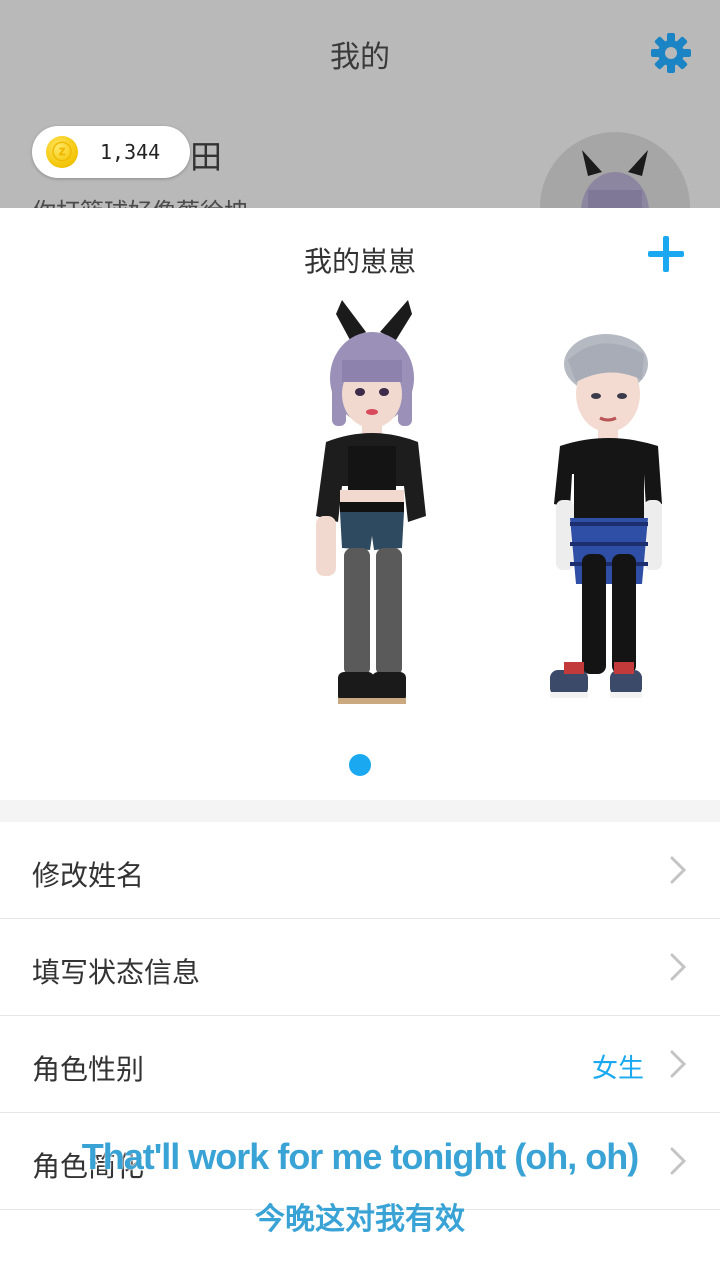 This screenshot has height=1280, width=720. What do you see at coordinates (360, 158) in the screenshot?
I see `profile-header: 田 你打篮球好像蔡徐坤 ⓩ 1,344` at bounding box center [360, 158].